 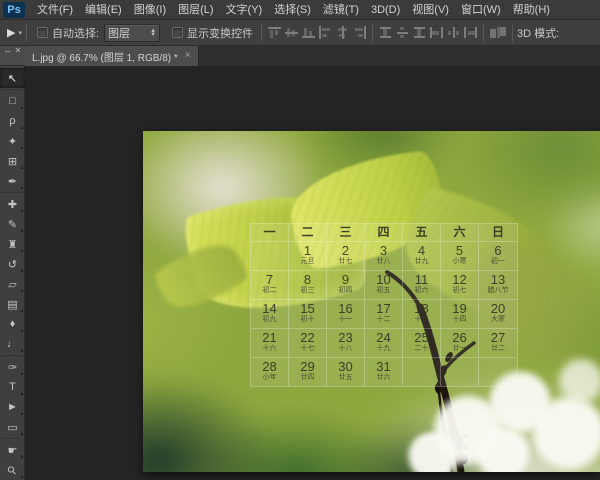 I want to click on calendar-date: 19, so click(x=459, y=308).